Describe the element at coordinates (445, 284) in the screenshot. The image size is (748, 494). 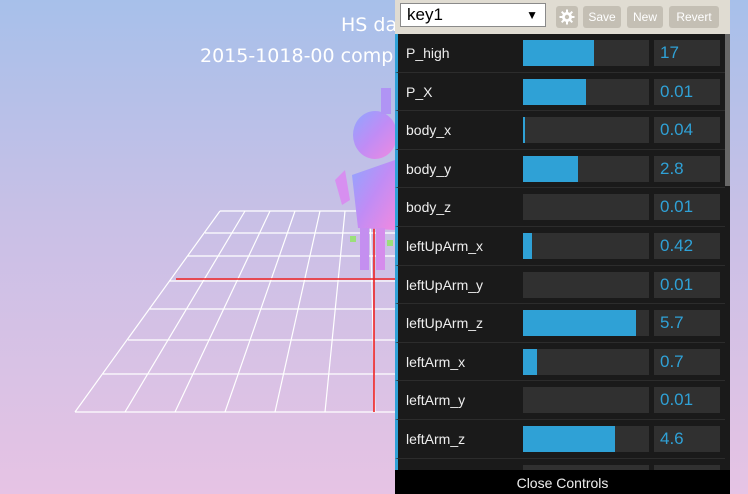
I see `param-label: leftUpArm_y` at that location.